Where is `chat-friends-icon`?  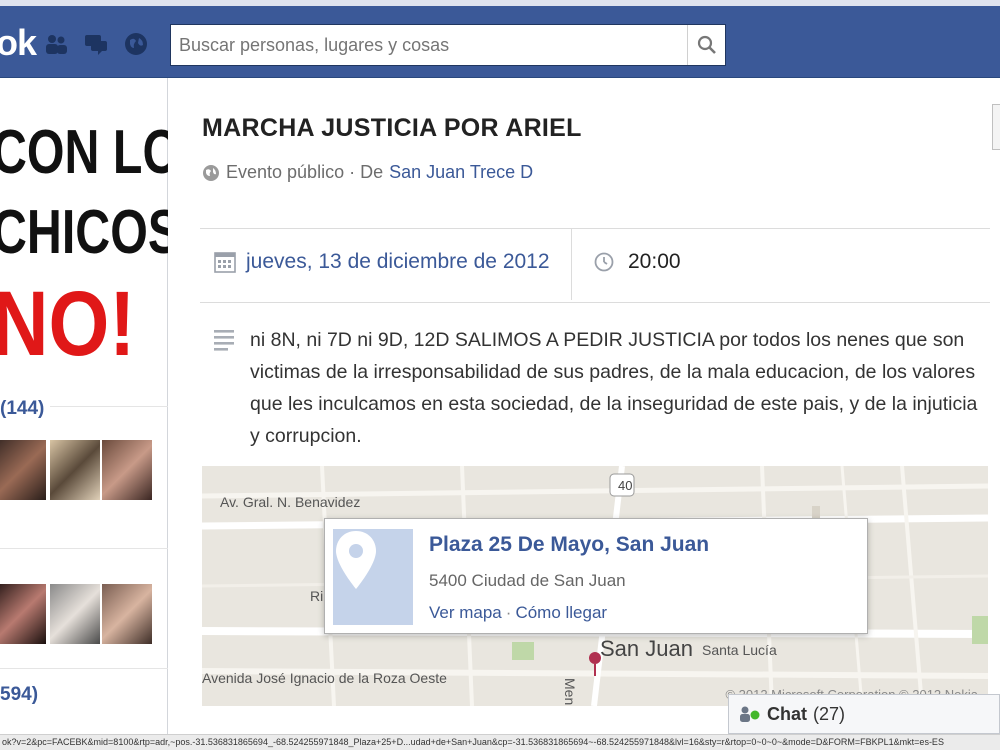 chat-friends-icon is located at coordinates (750, 714).